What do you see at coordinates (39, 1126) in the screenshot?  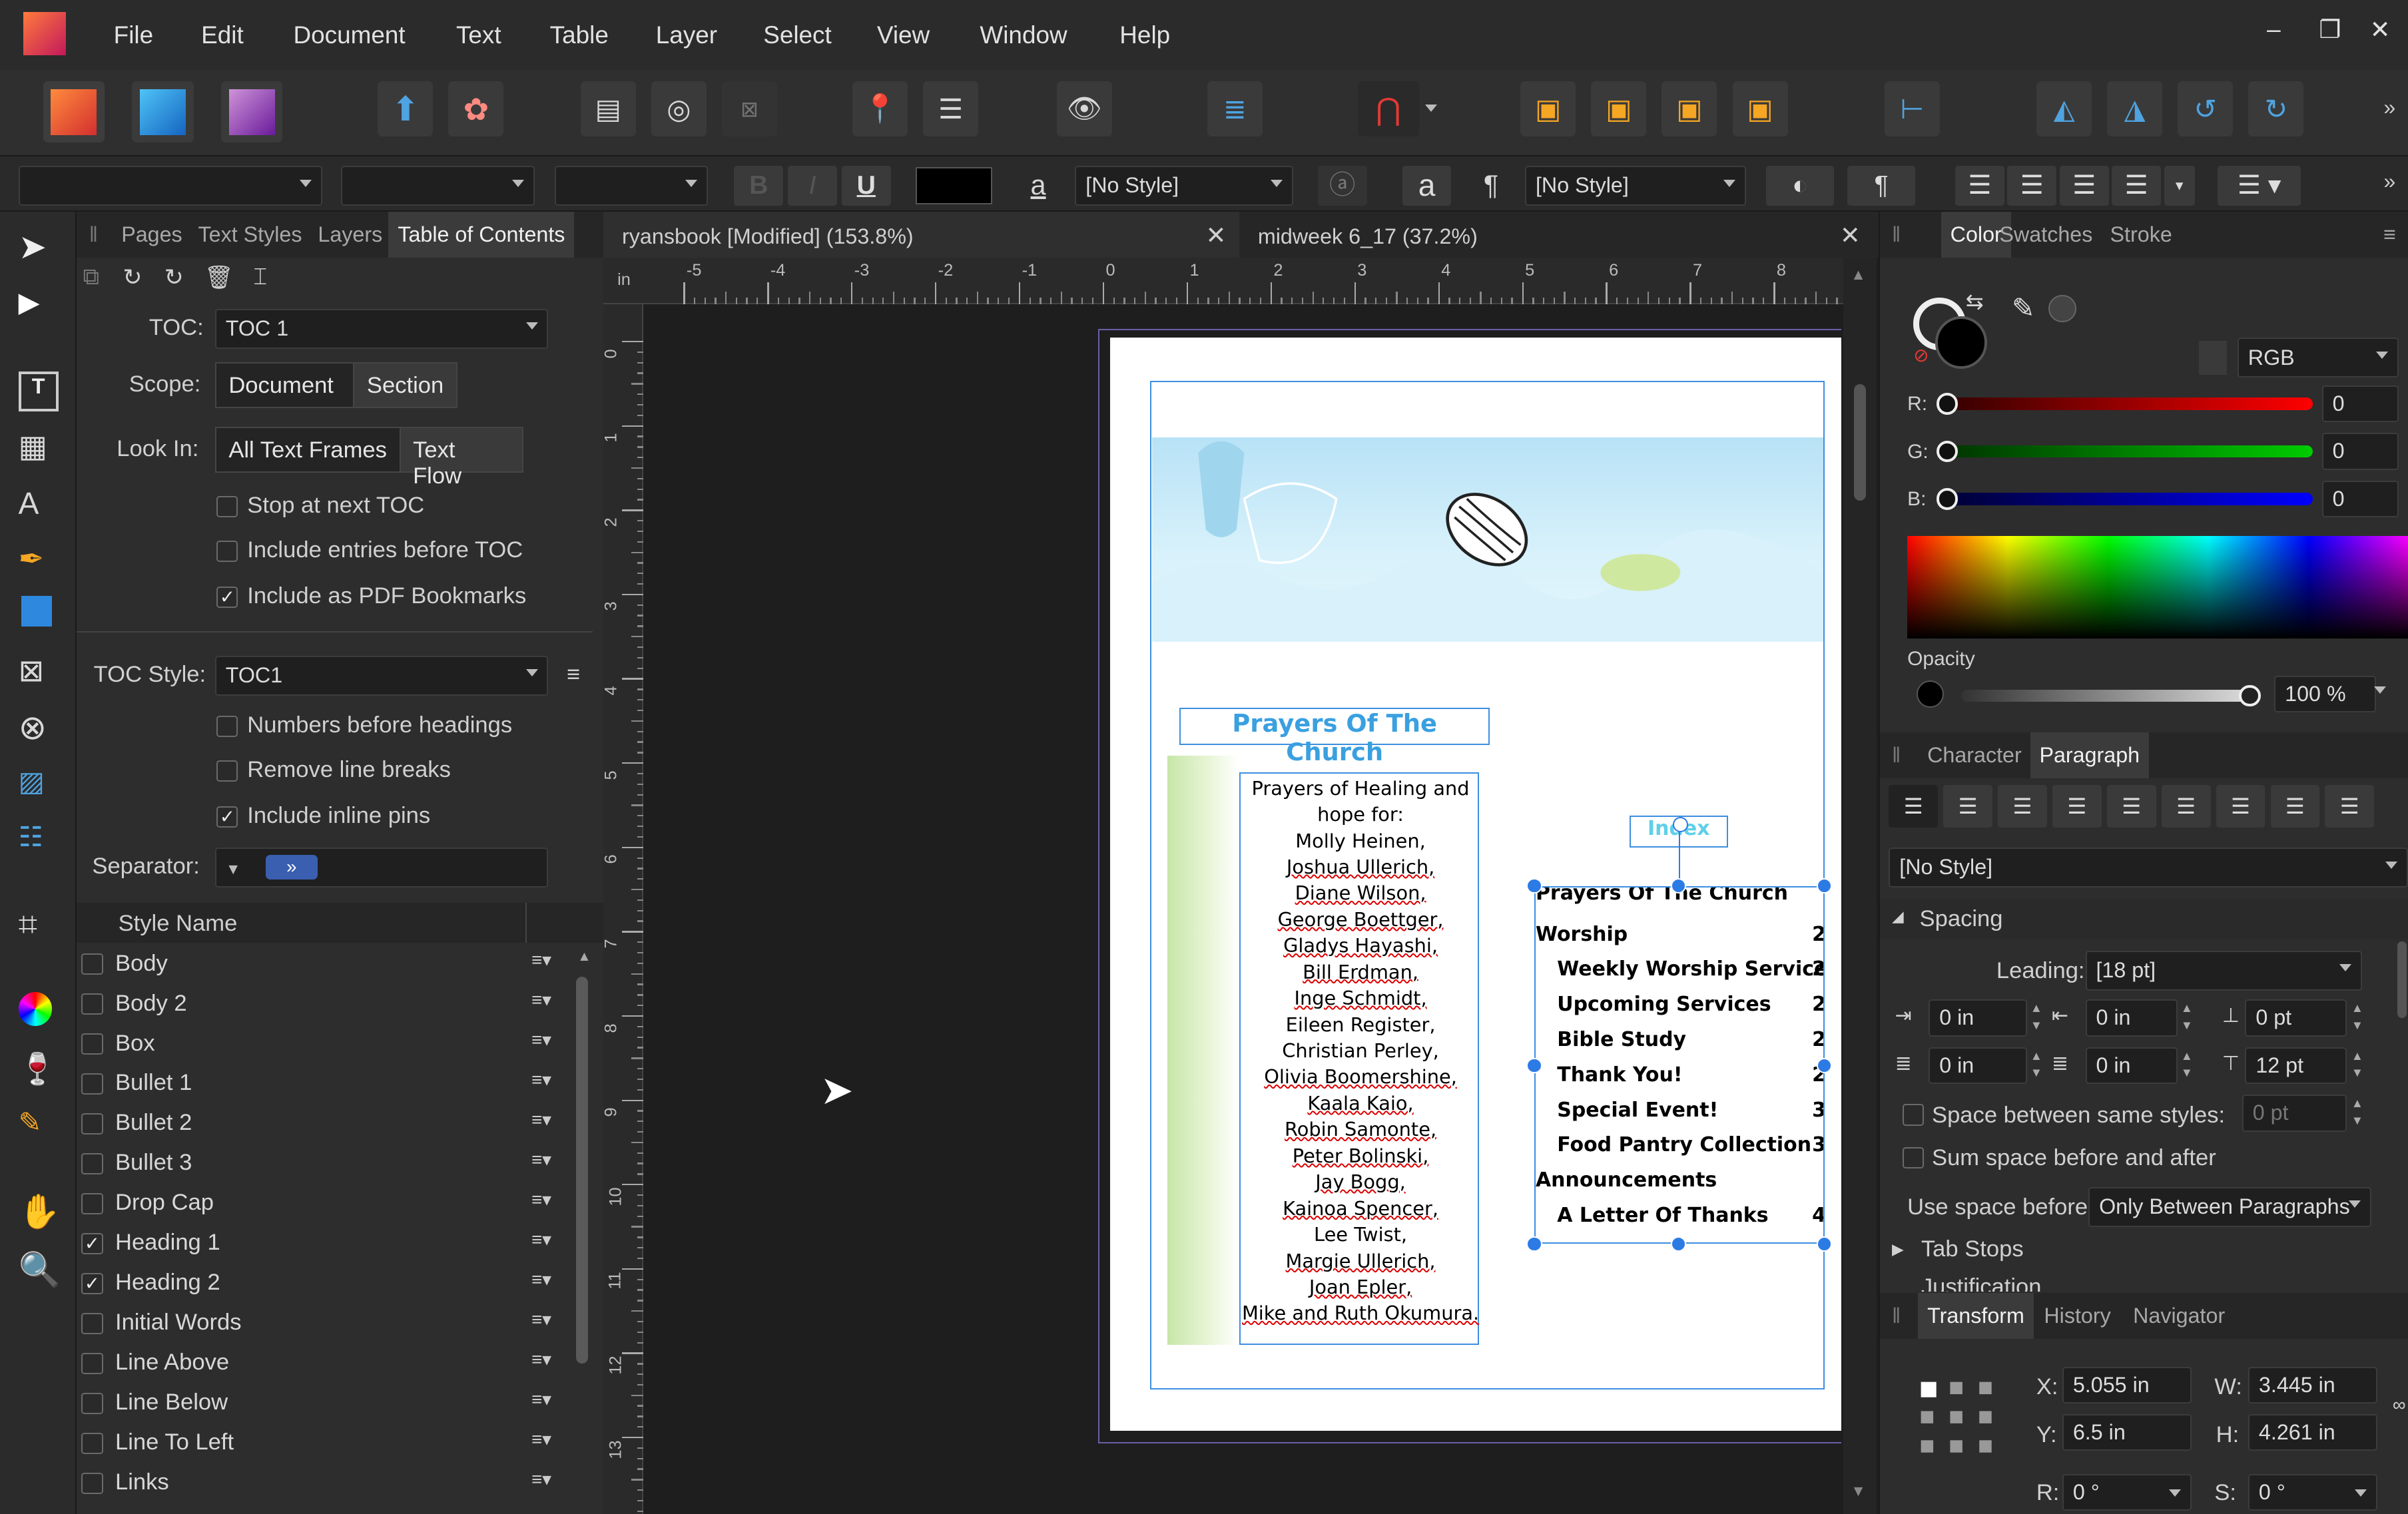 I see `eyedropper-tool-icon: ✎` at bounding box center [39, 1126].